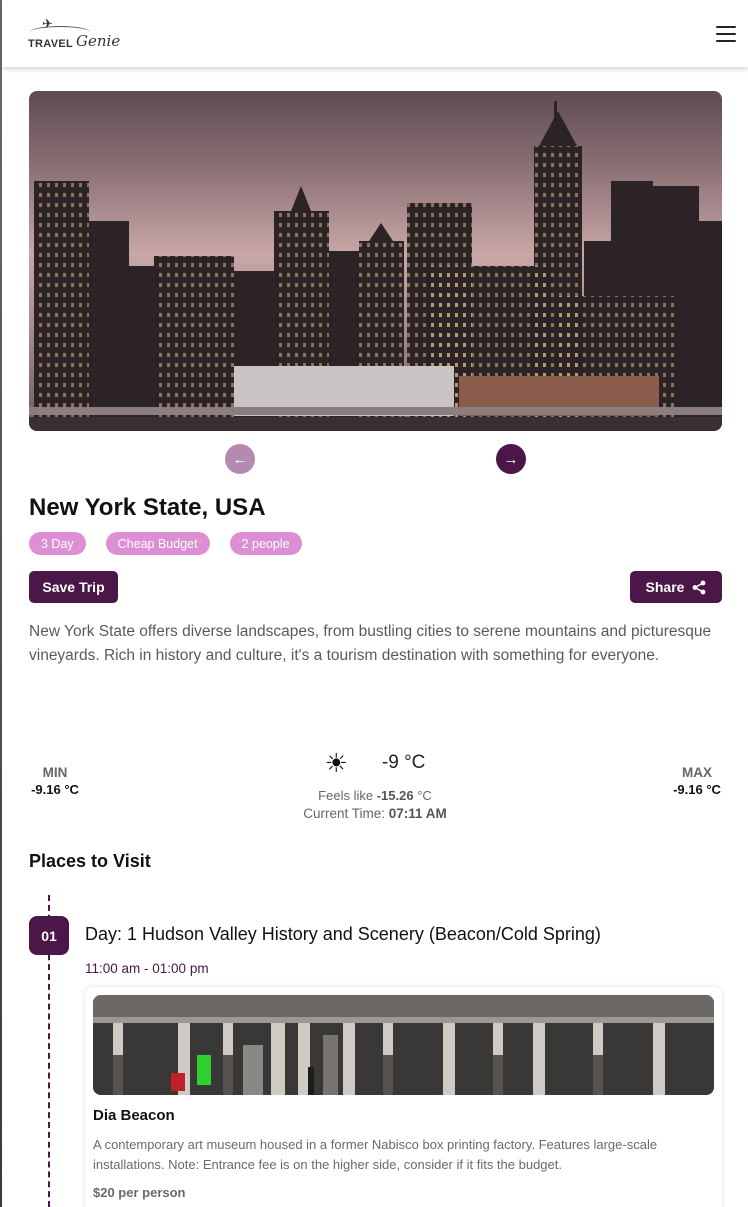  I want to click on weather-max-value: -9.16 °C, so click(697, 789).